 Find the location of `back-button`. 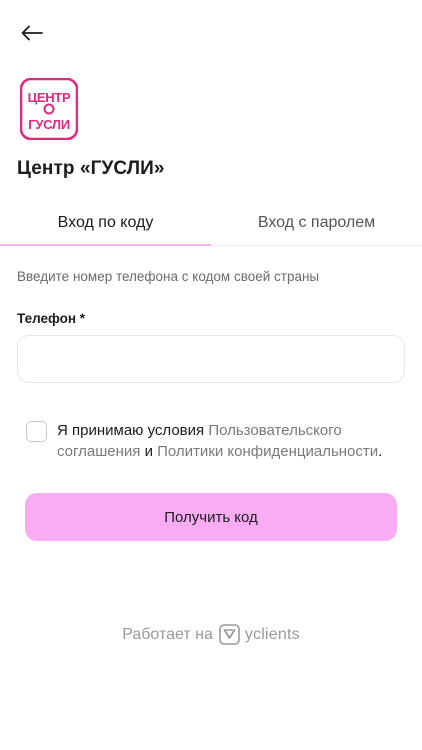

back-button is located at coordinates (32, 33).